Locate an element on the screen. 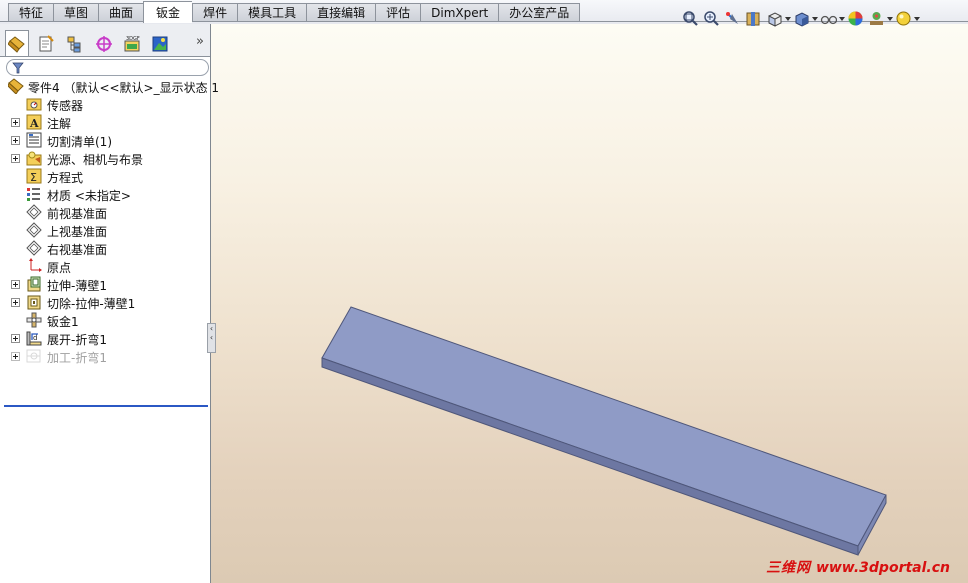  tree-item-label: 切除-拉伸-薄壁1 is located at coordinates (91, 304).